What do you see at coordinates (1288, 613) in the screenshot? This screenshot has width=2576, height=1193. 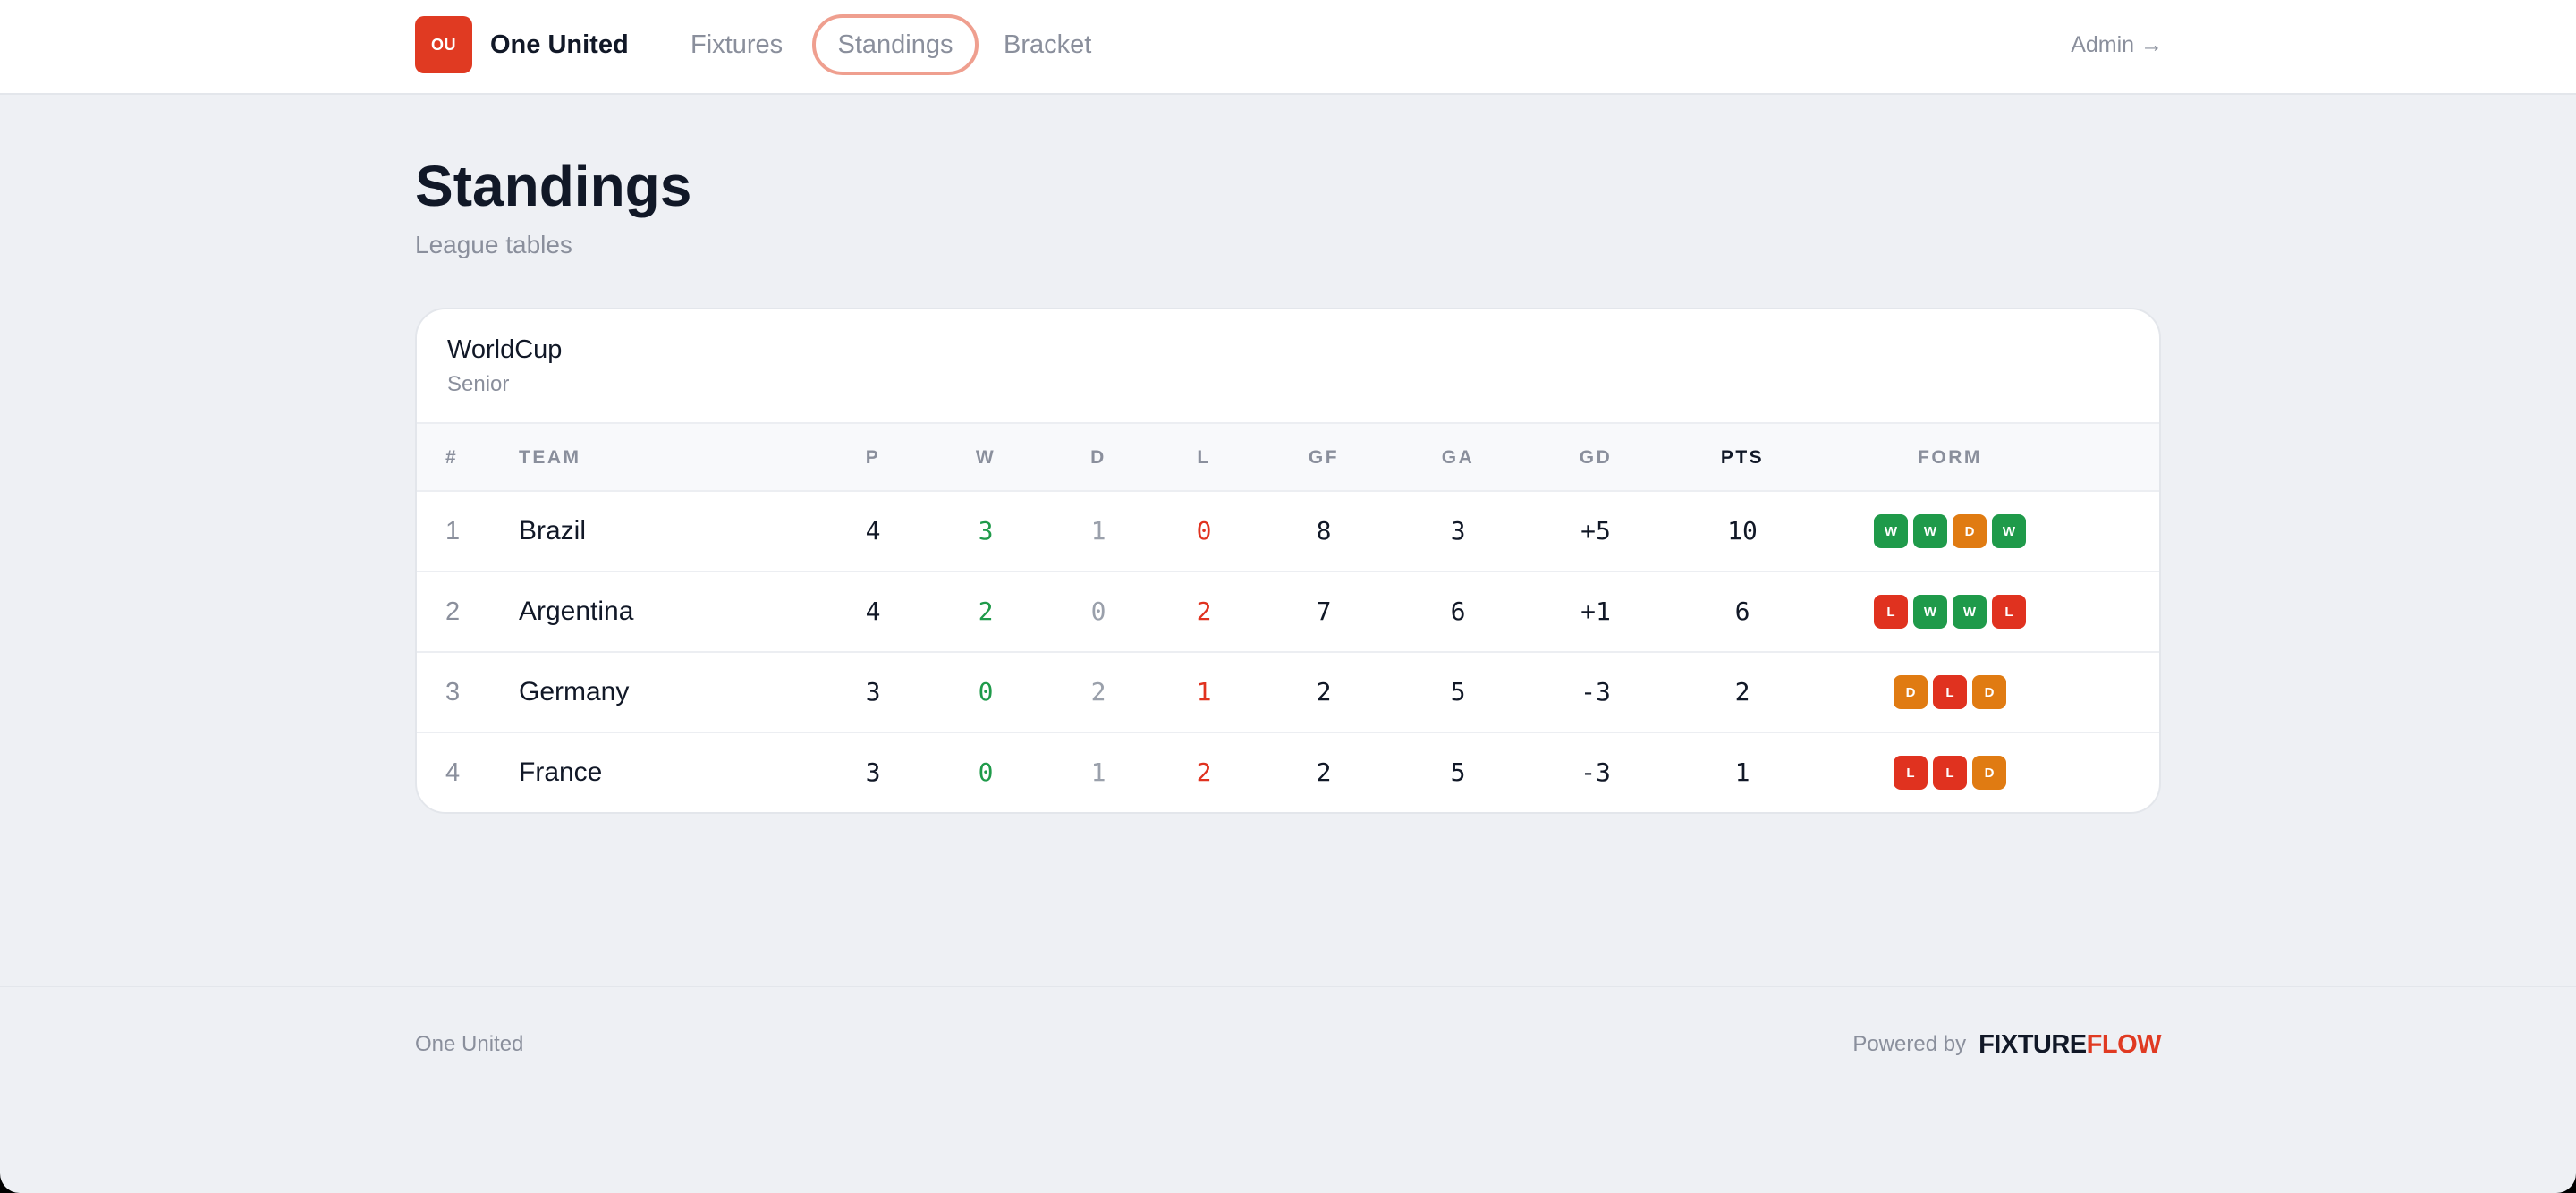 I see `table-row: 2 Argentina 4 2 0 2 7 6 +1 6 L W W L` at bounding box center [1288, 613].